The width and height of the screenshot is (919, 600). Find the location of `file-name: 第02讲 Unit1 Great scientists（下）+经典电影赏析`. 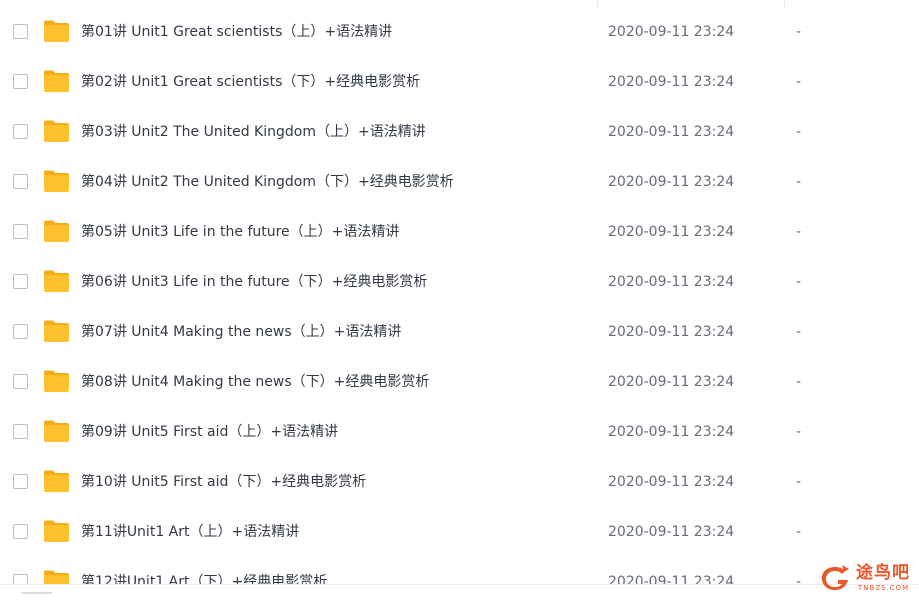

file-name: 第02讲 Unit1 Great scientists（下）+经典电影赏析 is located at coordinates (250, 82).